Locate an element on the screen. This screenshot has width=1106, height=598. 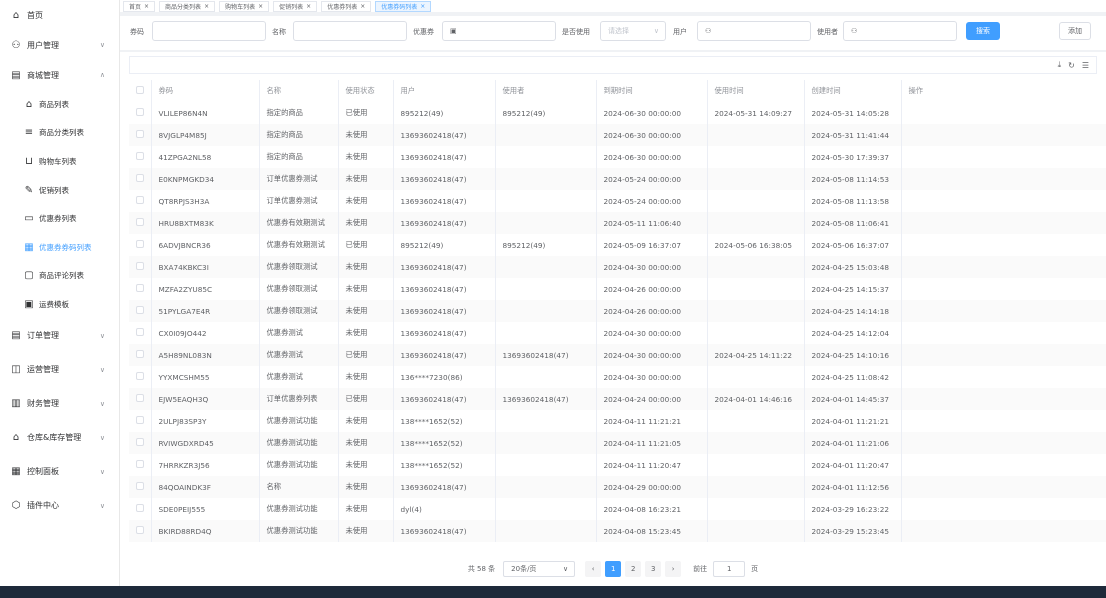
sidebar-item-mall-2: ⊔ 购物车列表 is located at coordinates (59, 161).